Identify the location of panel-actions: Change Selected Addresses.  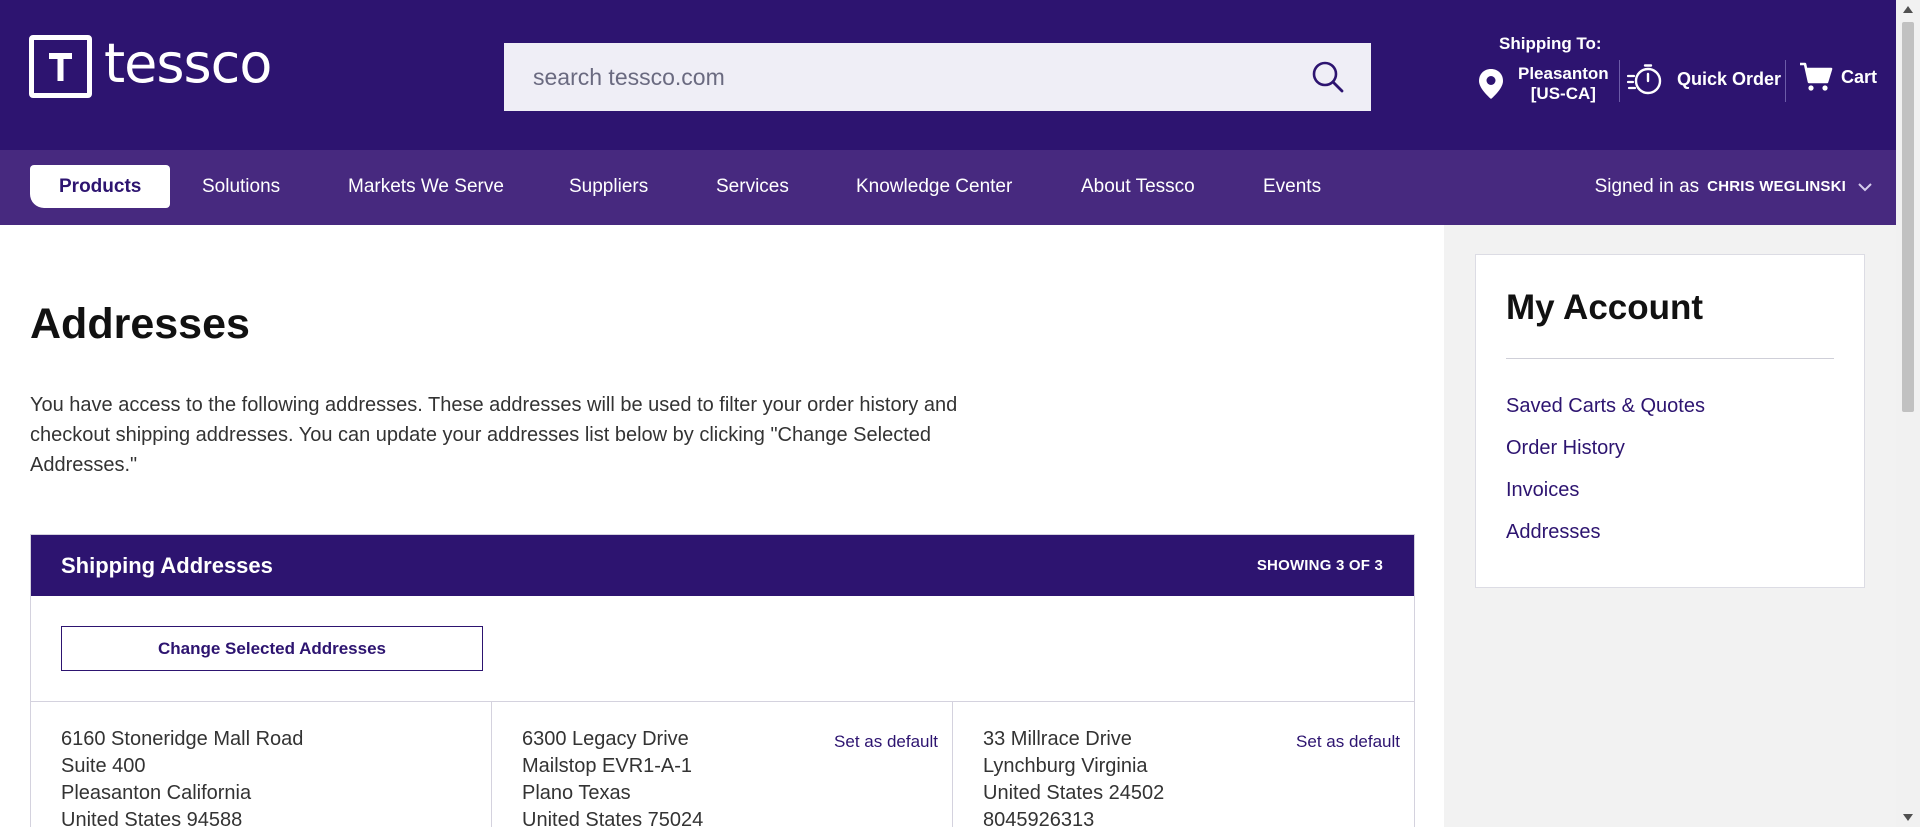
(722, 649).